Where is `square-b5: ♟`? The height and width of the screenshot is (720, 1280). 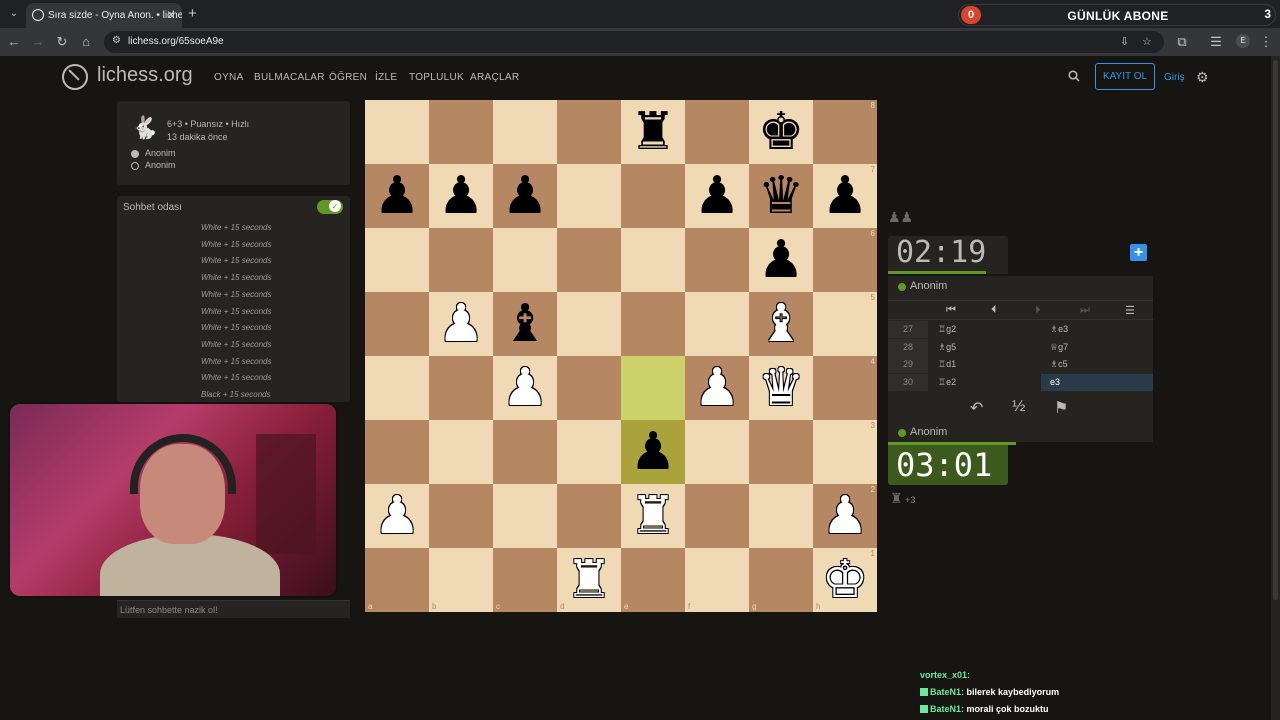
square-b5: ♟ is located at coordinates (461, 324).